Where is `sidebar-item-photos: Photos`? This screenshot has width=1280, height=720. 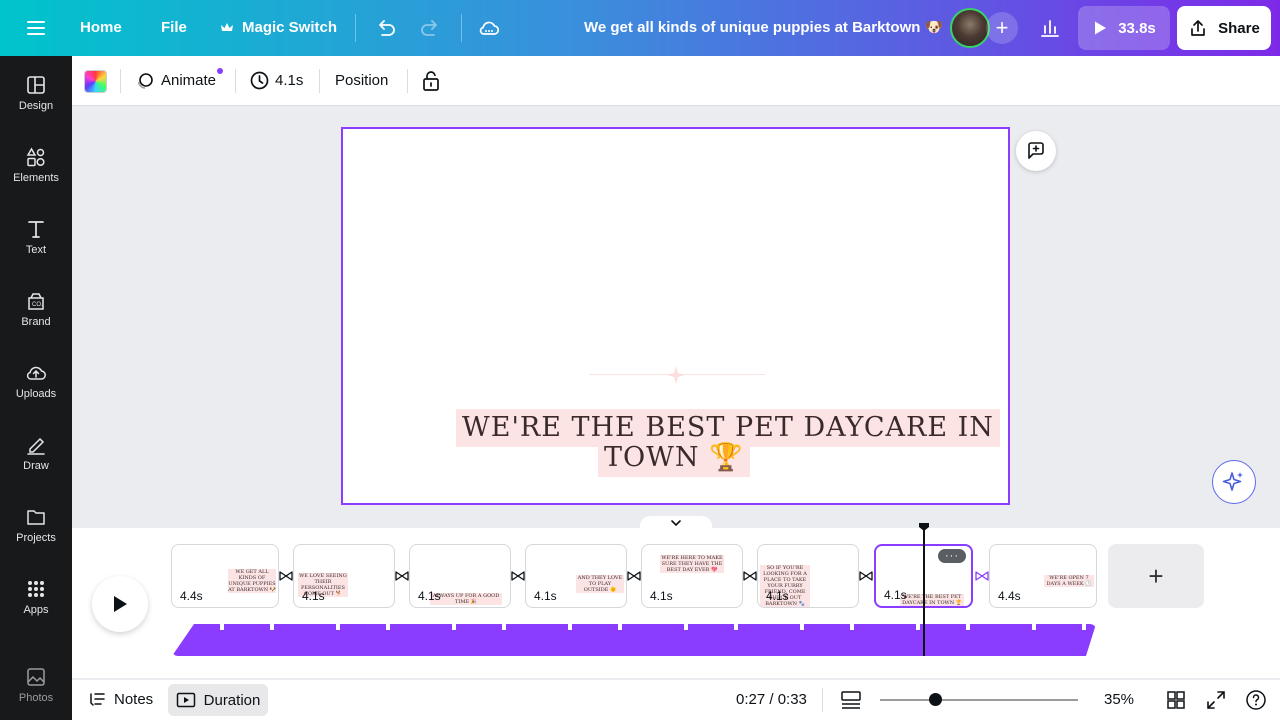 sidebar-item-photos: Photos is located at coordinates (36, 693).